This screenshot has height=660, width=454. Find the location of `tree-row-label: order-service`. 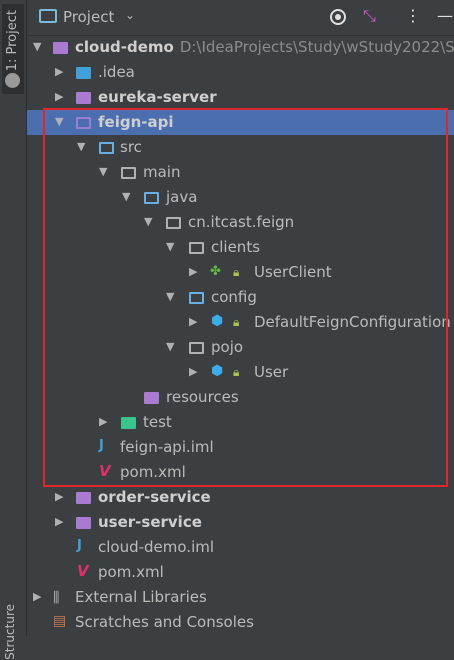

tree-row-label: order-service is located at coordinates (154, 497).